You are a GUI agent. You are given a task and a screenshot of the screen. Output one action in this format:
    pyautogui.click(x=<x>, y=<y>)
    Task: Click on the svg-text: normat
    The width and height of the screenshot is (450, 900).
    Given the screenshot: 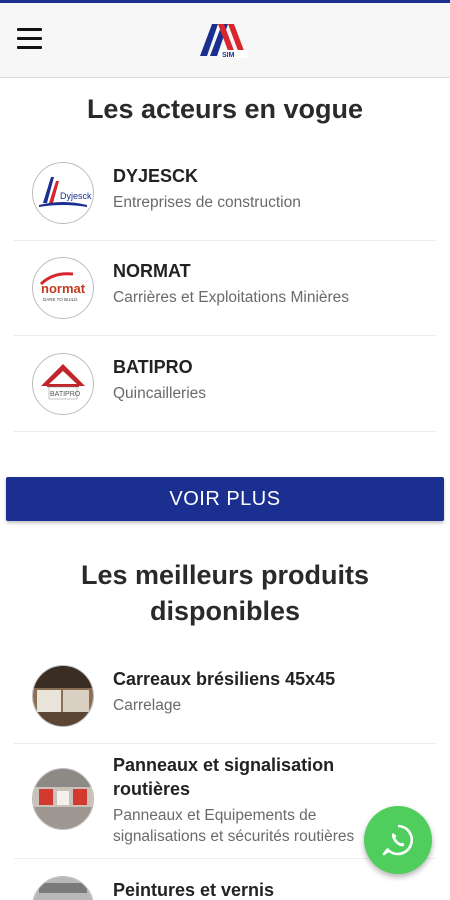 What is the action you would take?
    pyautogui.click(x=63, y=288)
    